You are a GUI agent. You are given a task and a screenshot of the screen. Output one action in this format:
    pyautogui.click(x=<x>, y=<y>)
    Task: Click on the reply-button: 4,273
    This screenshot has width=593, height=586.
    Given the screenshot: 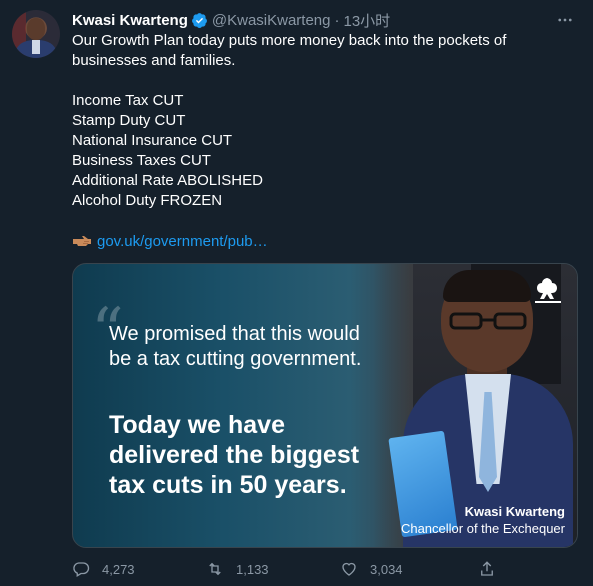 What is the action you would take?
    pyautogui.click(x=103, y=569)
    